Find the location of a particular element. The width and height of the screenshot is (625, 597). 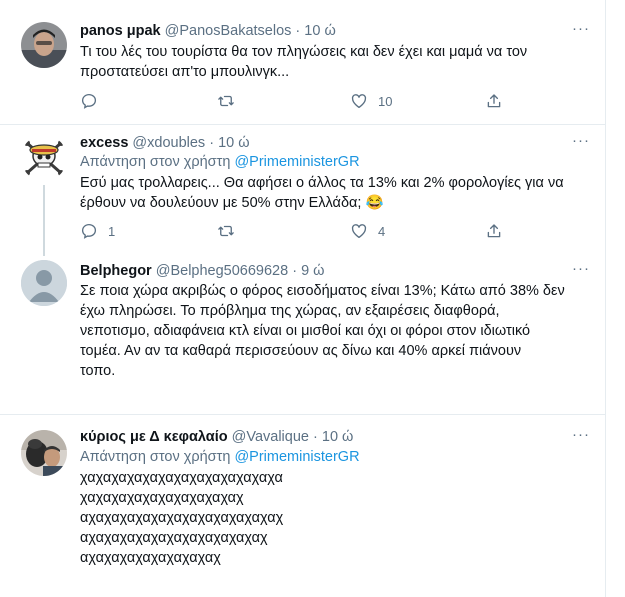

reply-button: 1 is located at coordinates (97, 231).